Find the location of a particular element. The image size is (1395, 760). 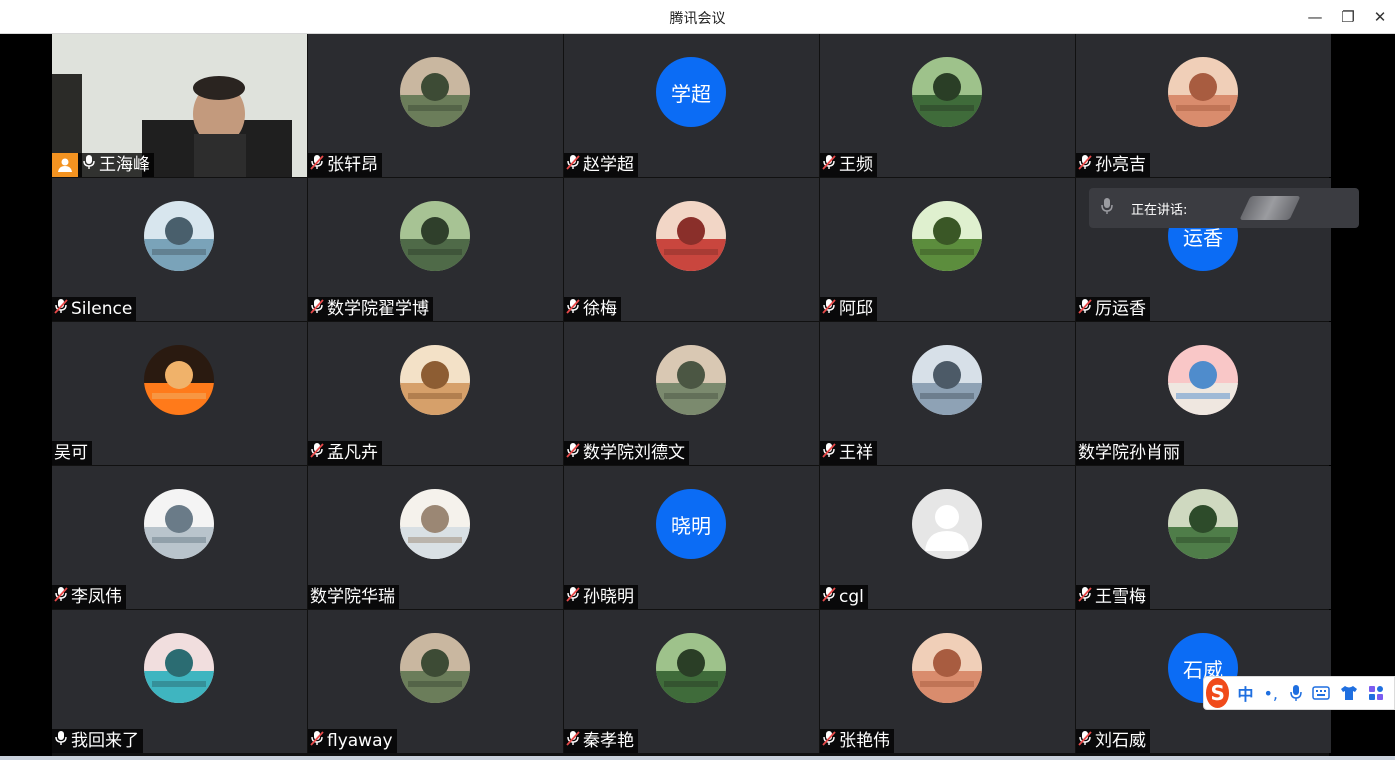

ime-mode-toggle: 中 is located at coordinates (1245, 693).